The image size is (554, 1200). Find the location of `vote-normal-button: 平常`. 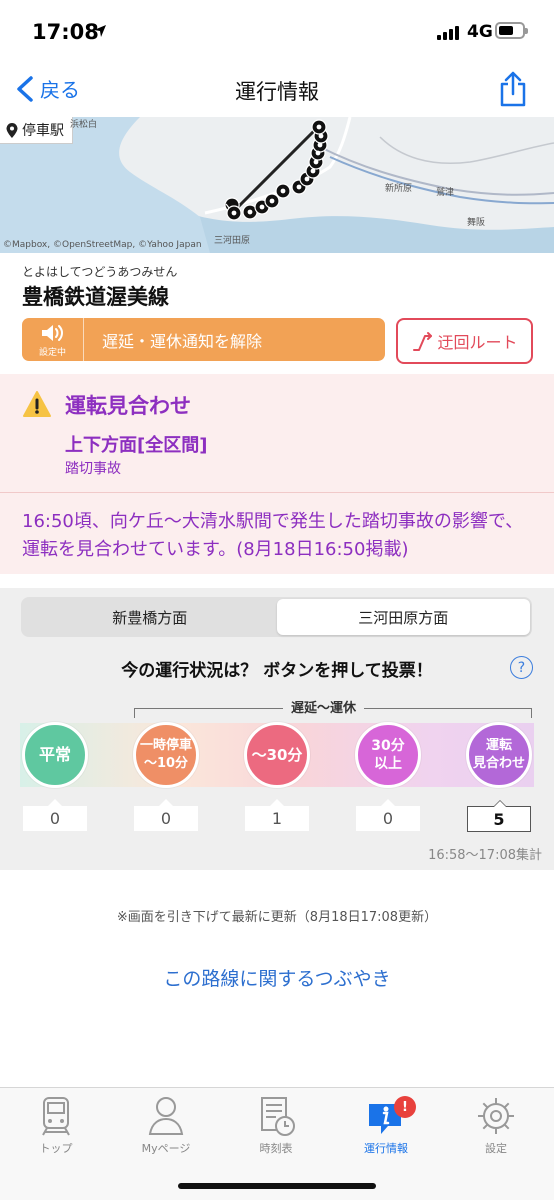

vote-normal-button: 平常 is located at coordinates (55, 755).